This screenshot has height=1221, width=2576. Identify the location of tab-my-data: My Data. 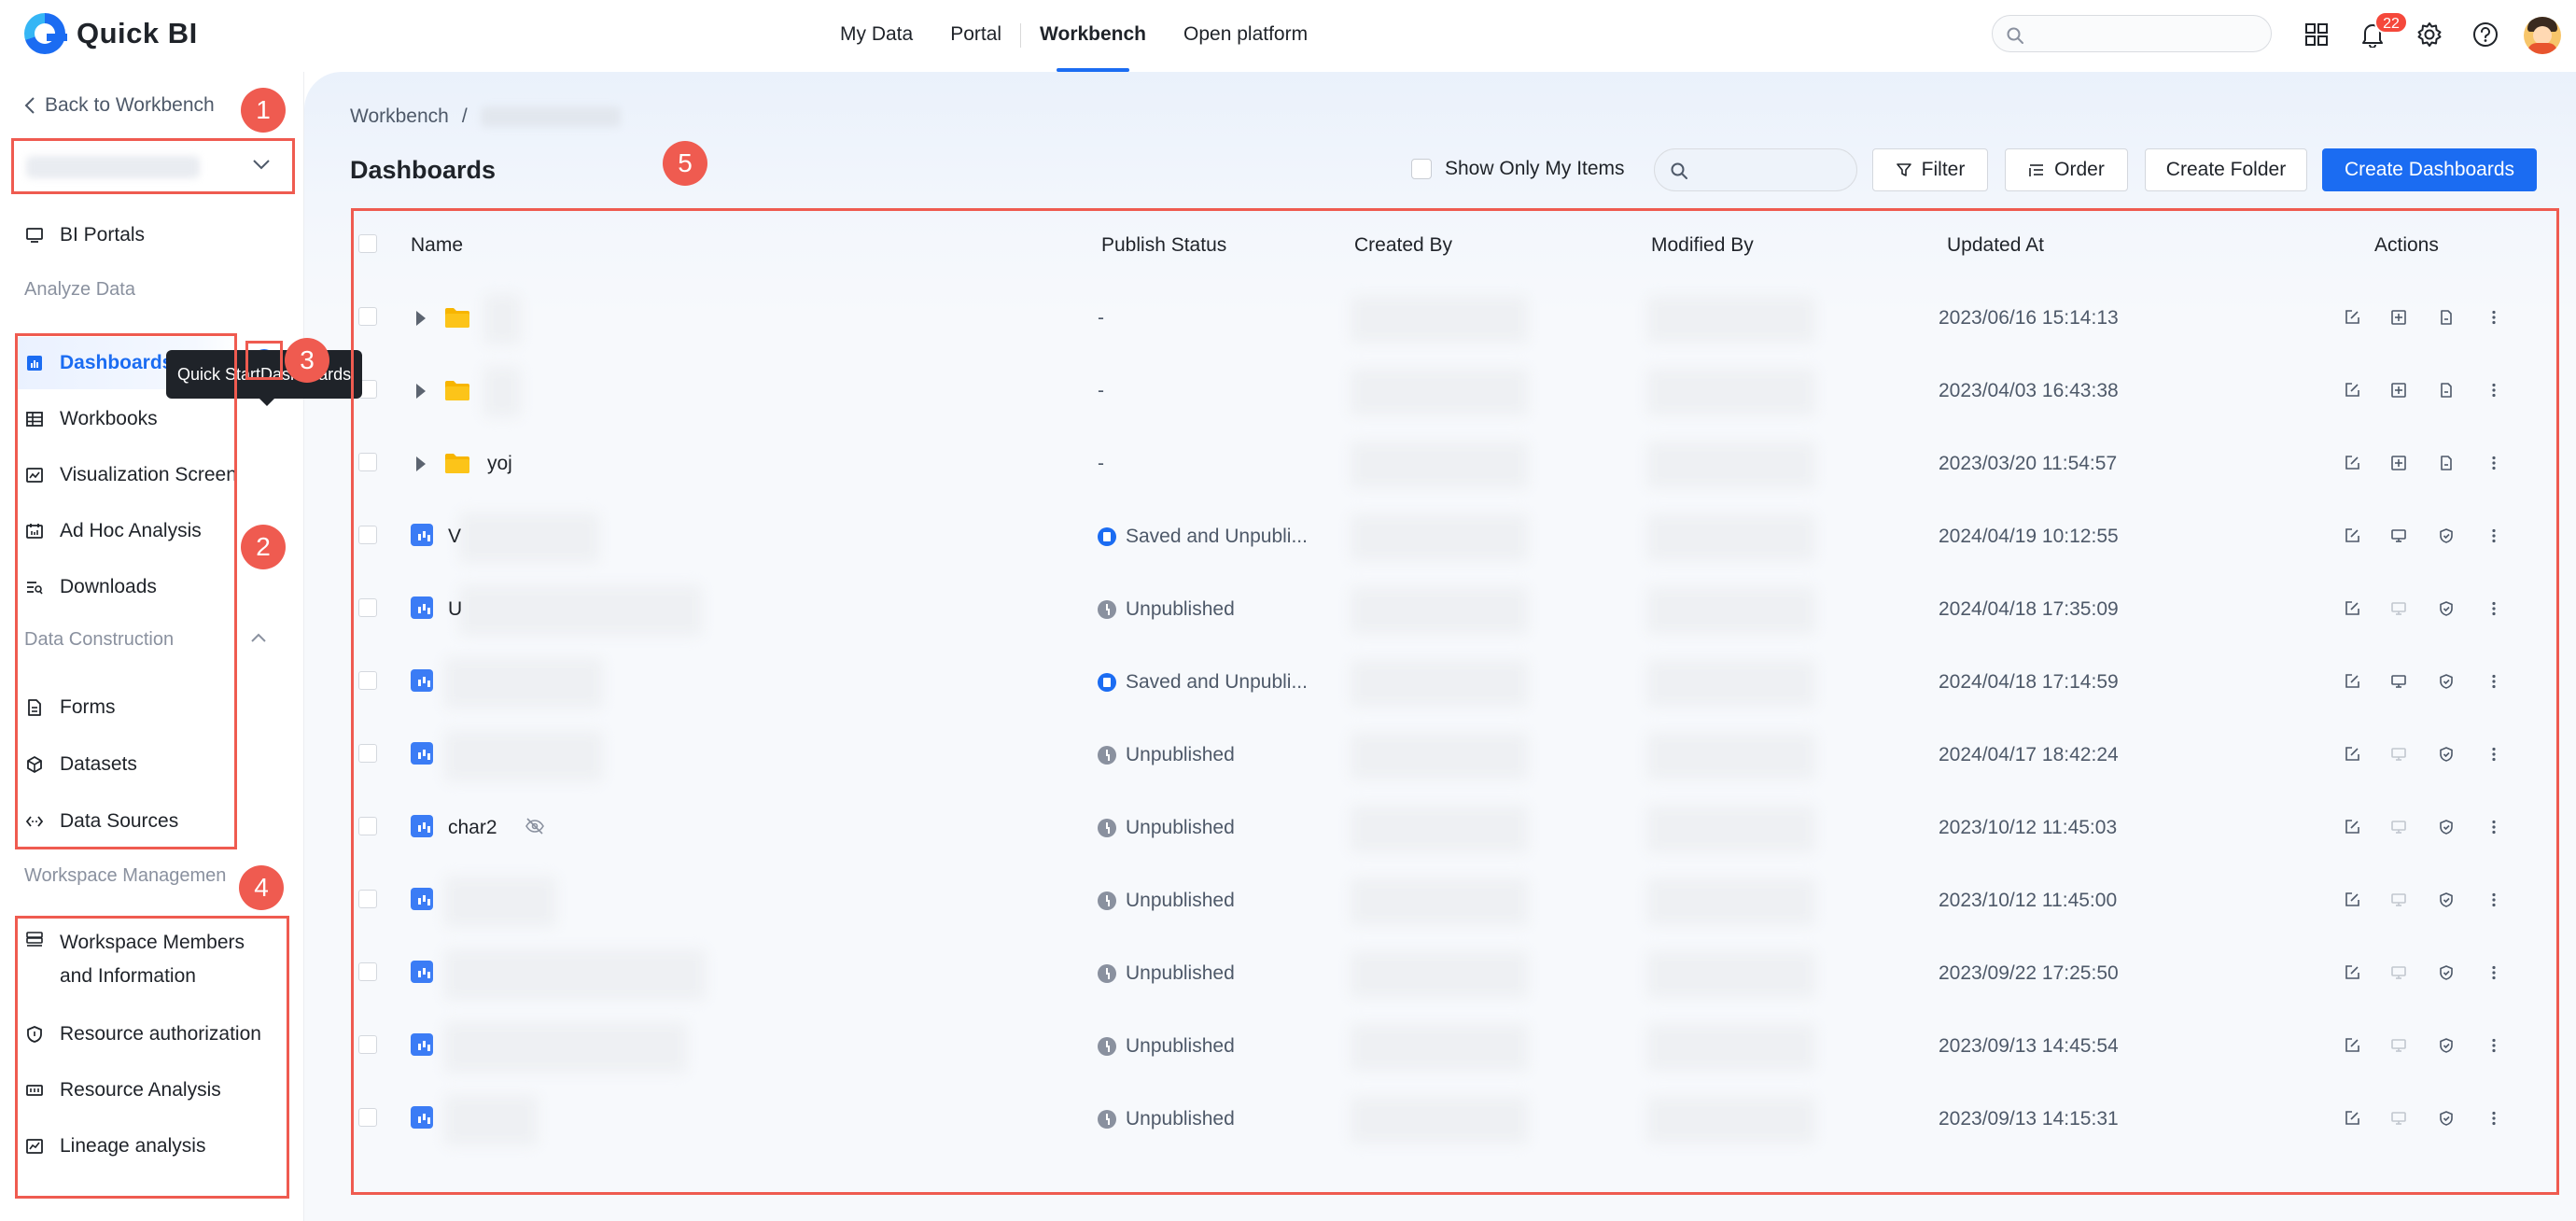
(876, 36).